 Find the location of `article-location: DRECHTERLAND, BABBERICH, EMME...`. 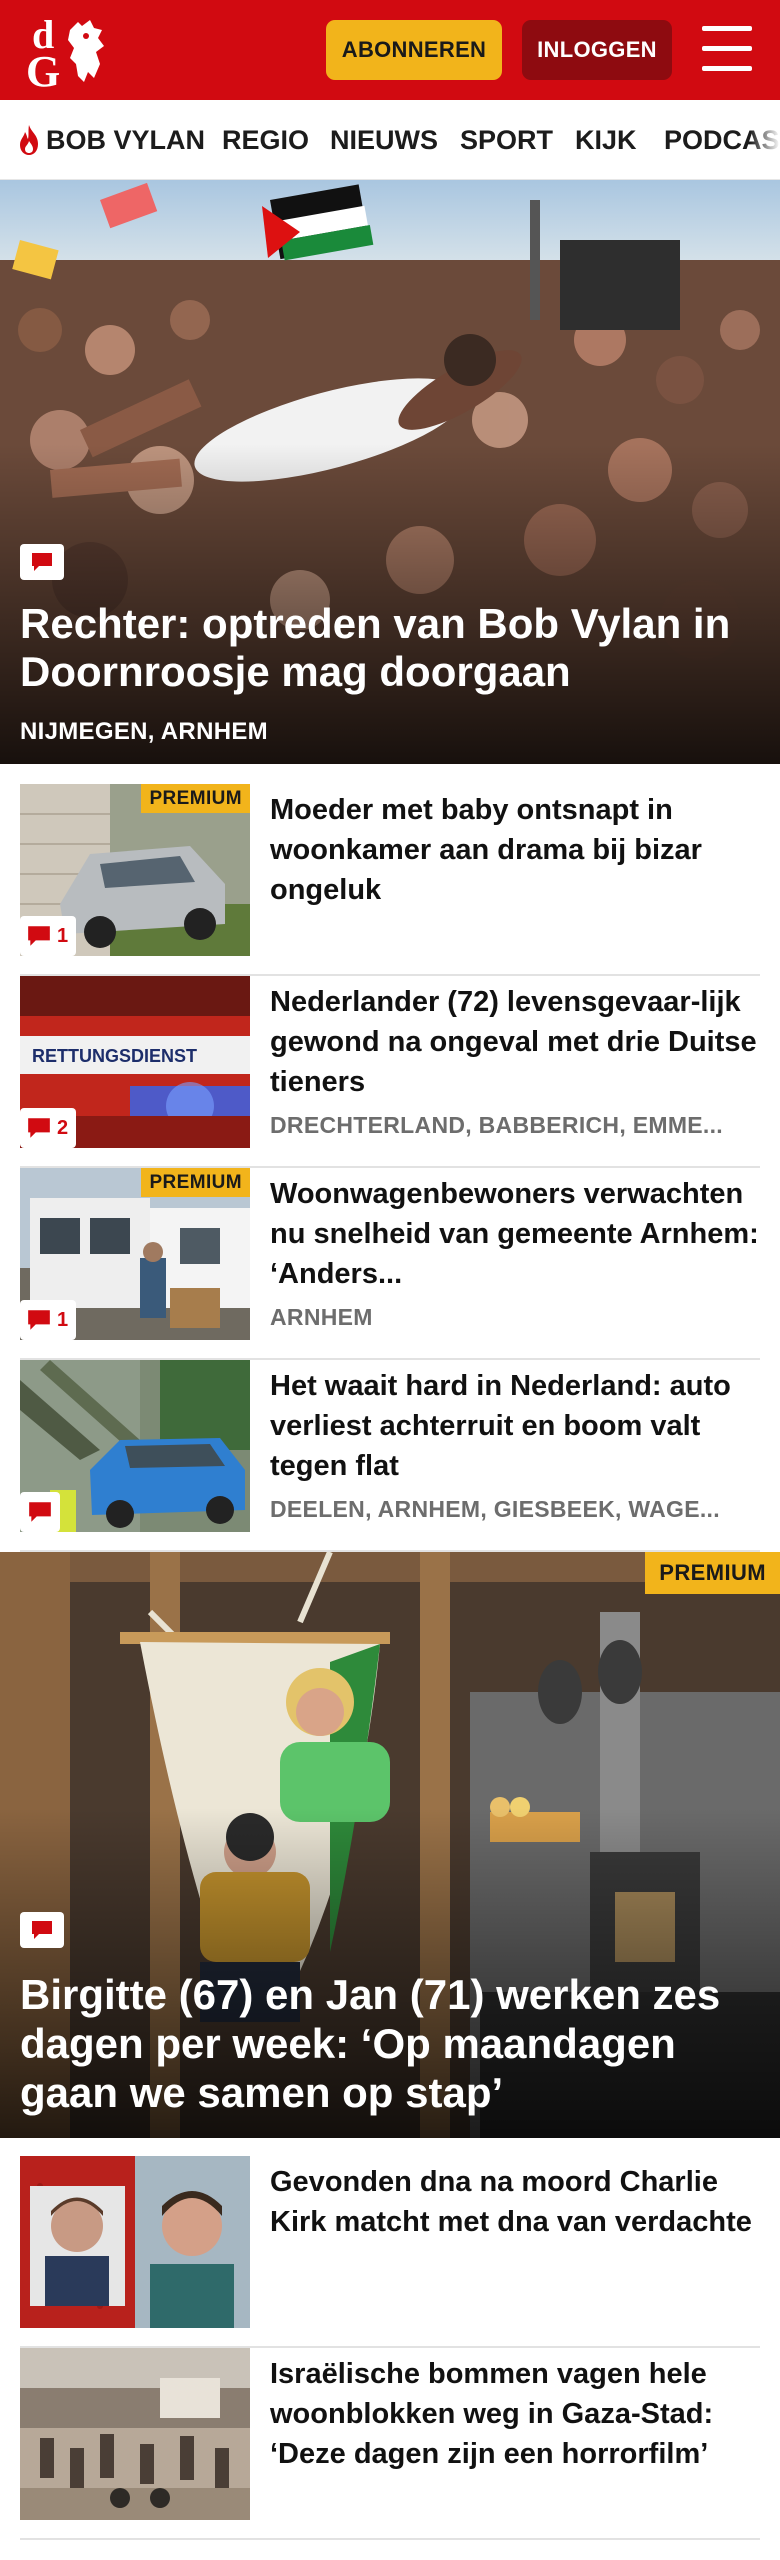

article-location: DRECHTERLAND, BABBERICH, EMME... is located at coordinates (496, 1125).